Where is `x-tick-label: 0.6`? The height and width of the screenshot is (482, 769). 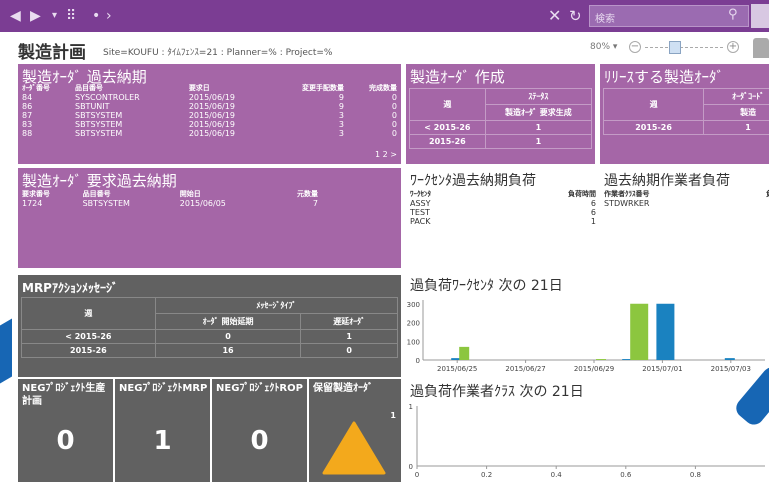 x-tick-label: 0.6 is located at coordinates (626, 475).